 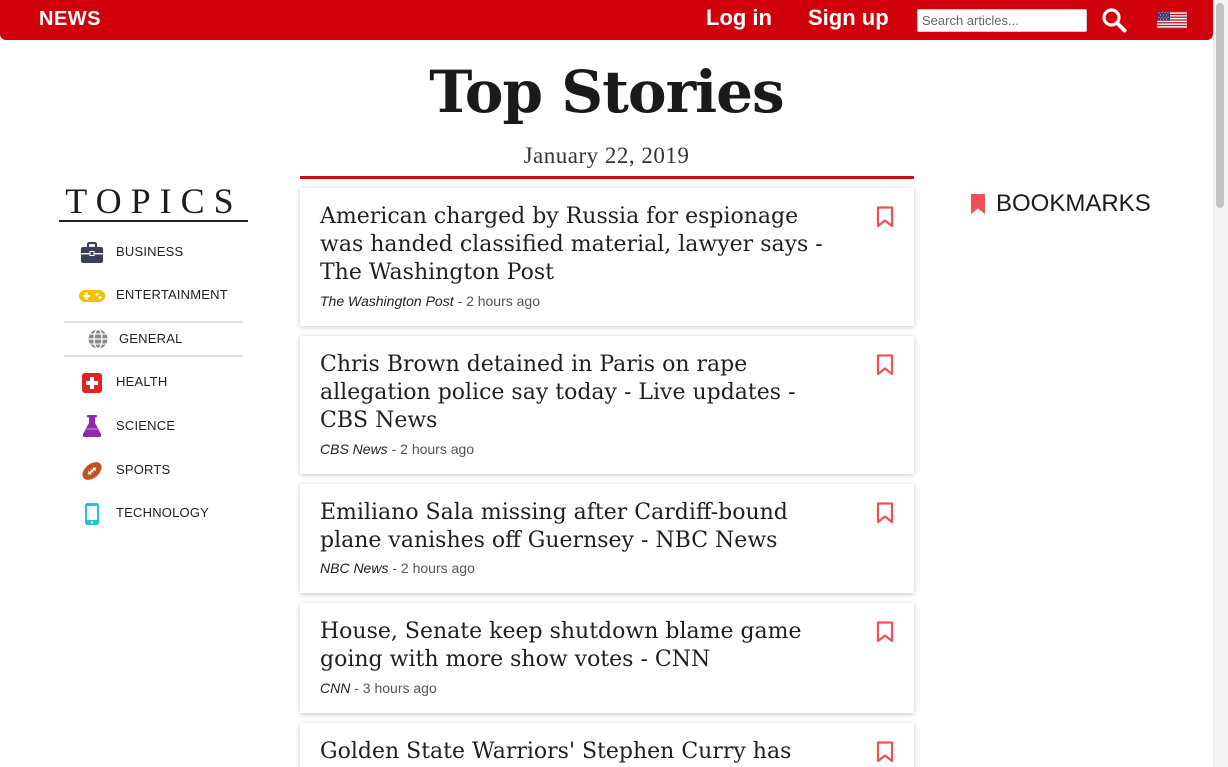 What do you see at coordinates (92, 252) in the screenshot?
I see `briefcase-icon` at bounding box center [92, 252].